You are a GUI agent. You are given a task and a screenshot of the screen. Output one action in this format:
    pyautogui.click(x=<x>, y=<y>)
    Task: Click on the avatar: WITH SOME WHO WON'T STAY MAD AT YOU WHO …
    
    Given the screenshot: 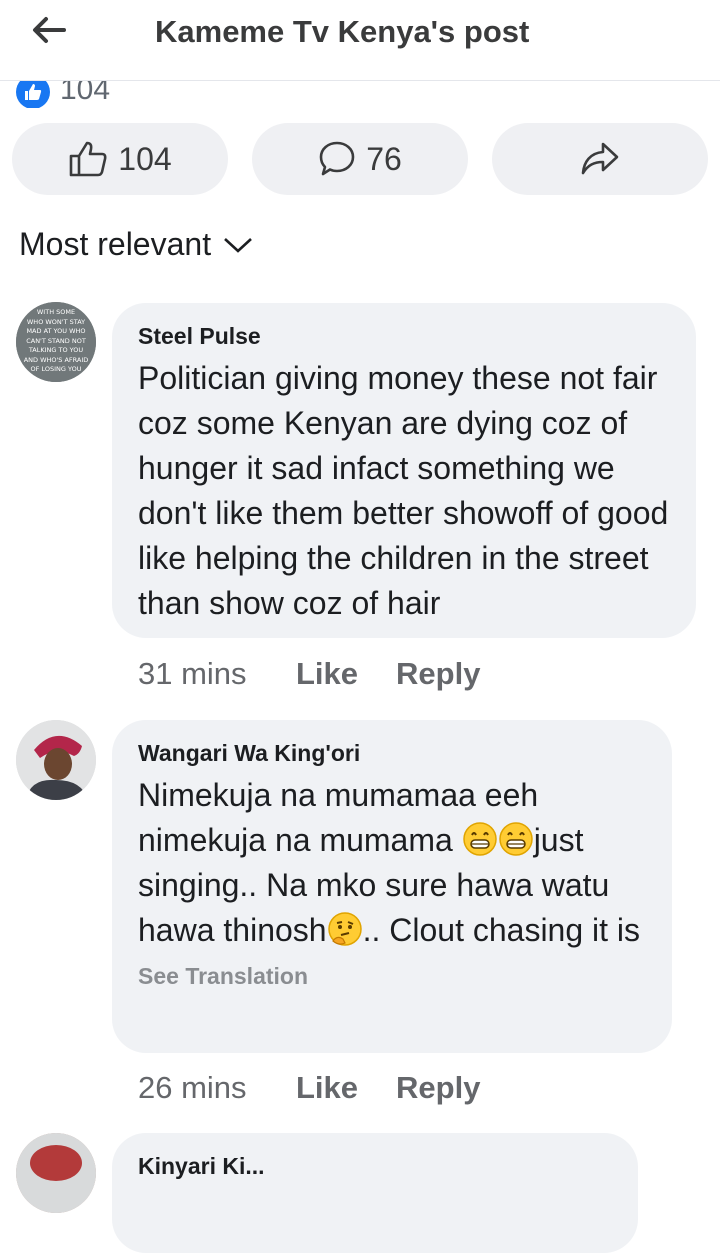 What is the action you would take?
    pyautogui.click(x=56, y=342)
    